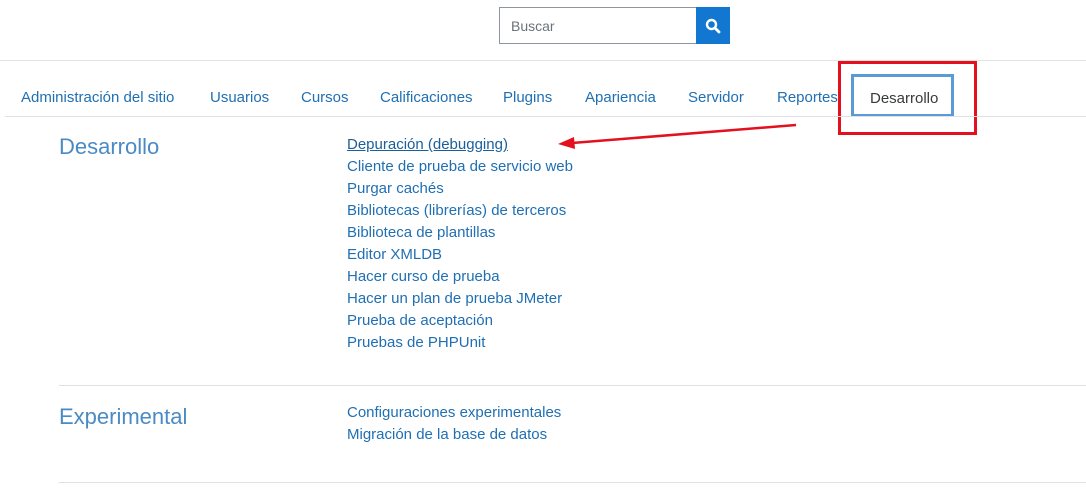 The image size is (1086, 494). What do you see at coordinates (527, 97) in the screenshot?
I see `tab-plugins: Plugins` at bounding box center [527, 97].